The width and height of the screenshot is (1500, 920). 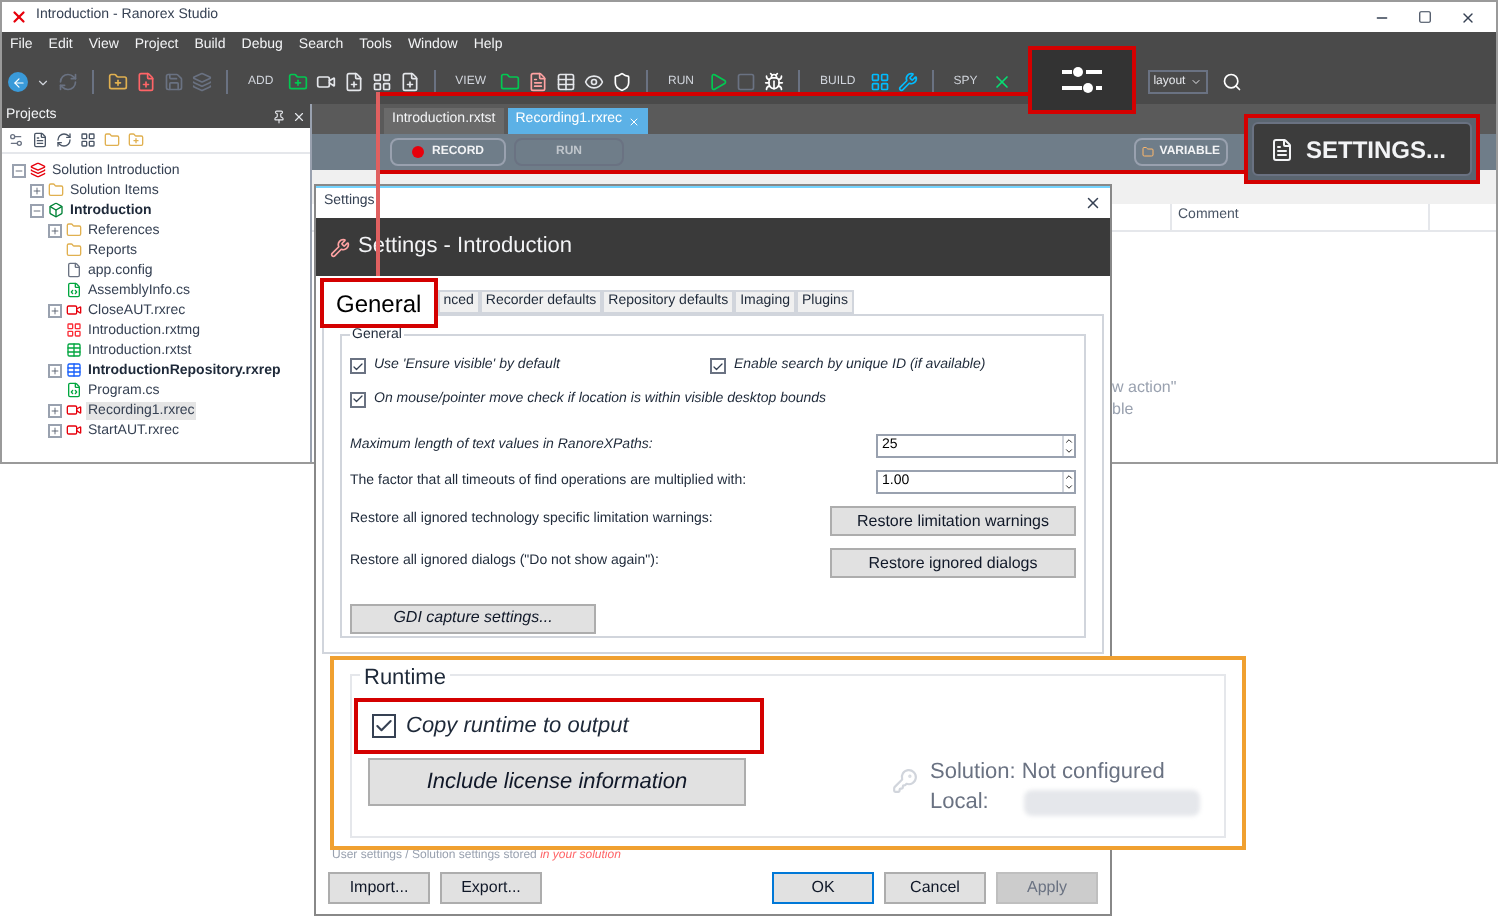 I want to click on eye-icon, so click(x=594, y=82).